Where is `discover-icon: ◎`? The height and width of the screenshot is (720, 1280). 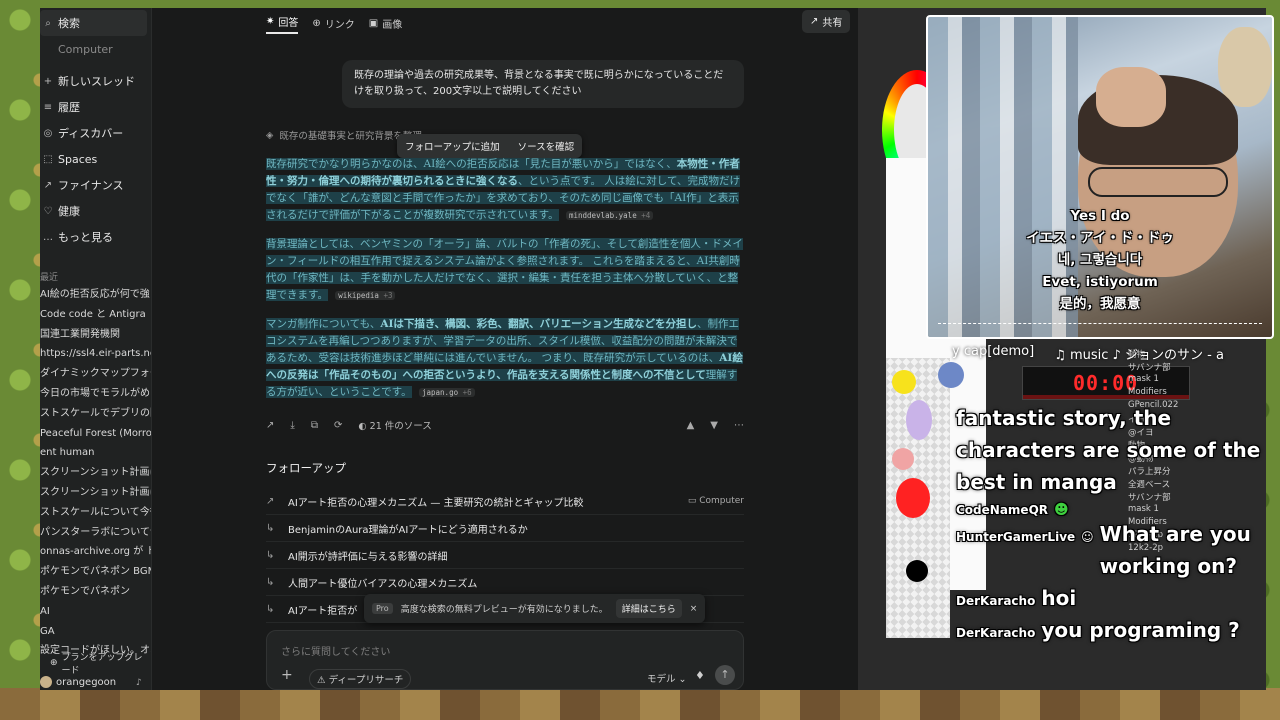 discover-icon: ◎ is located at coordinates (48, 133).